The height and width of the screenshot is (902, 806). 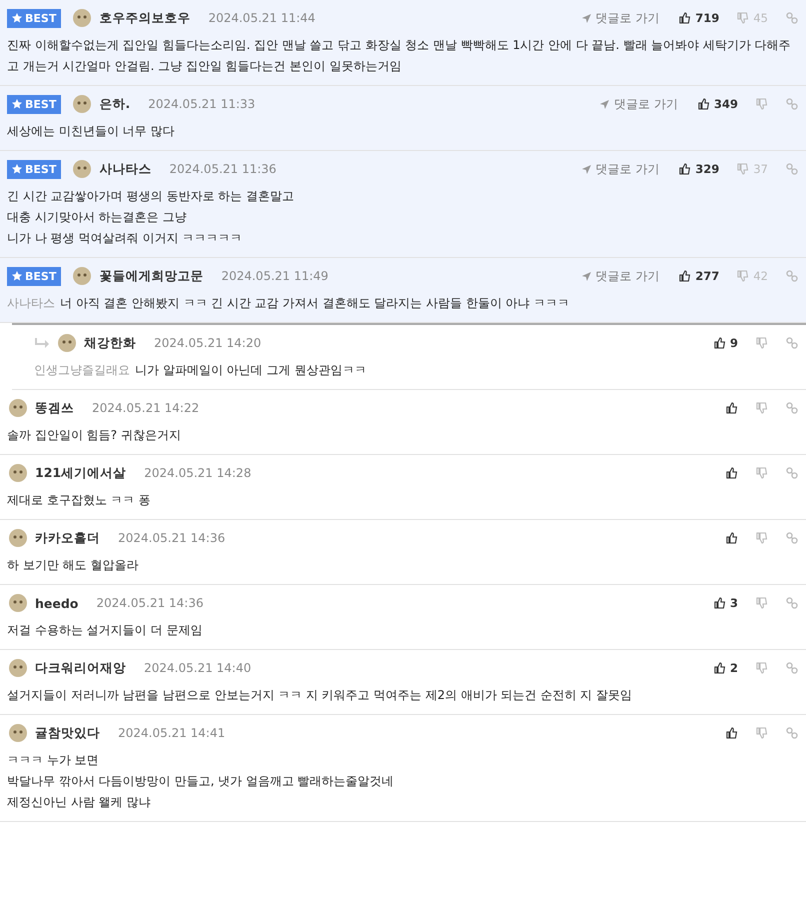 I want to click on like-button: 2, so click(x=726, y=668).